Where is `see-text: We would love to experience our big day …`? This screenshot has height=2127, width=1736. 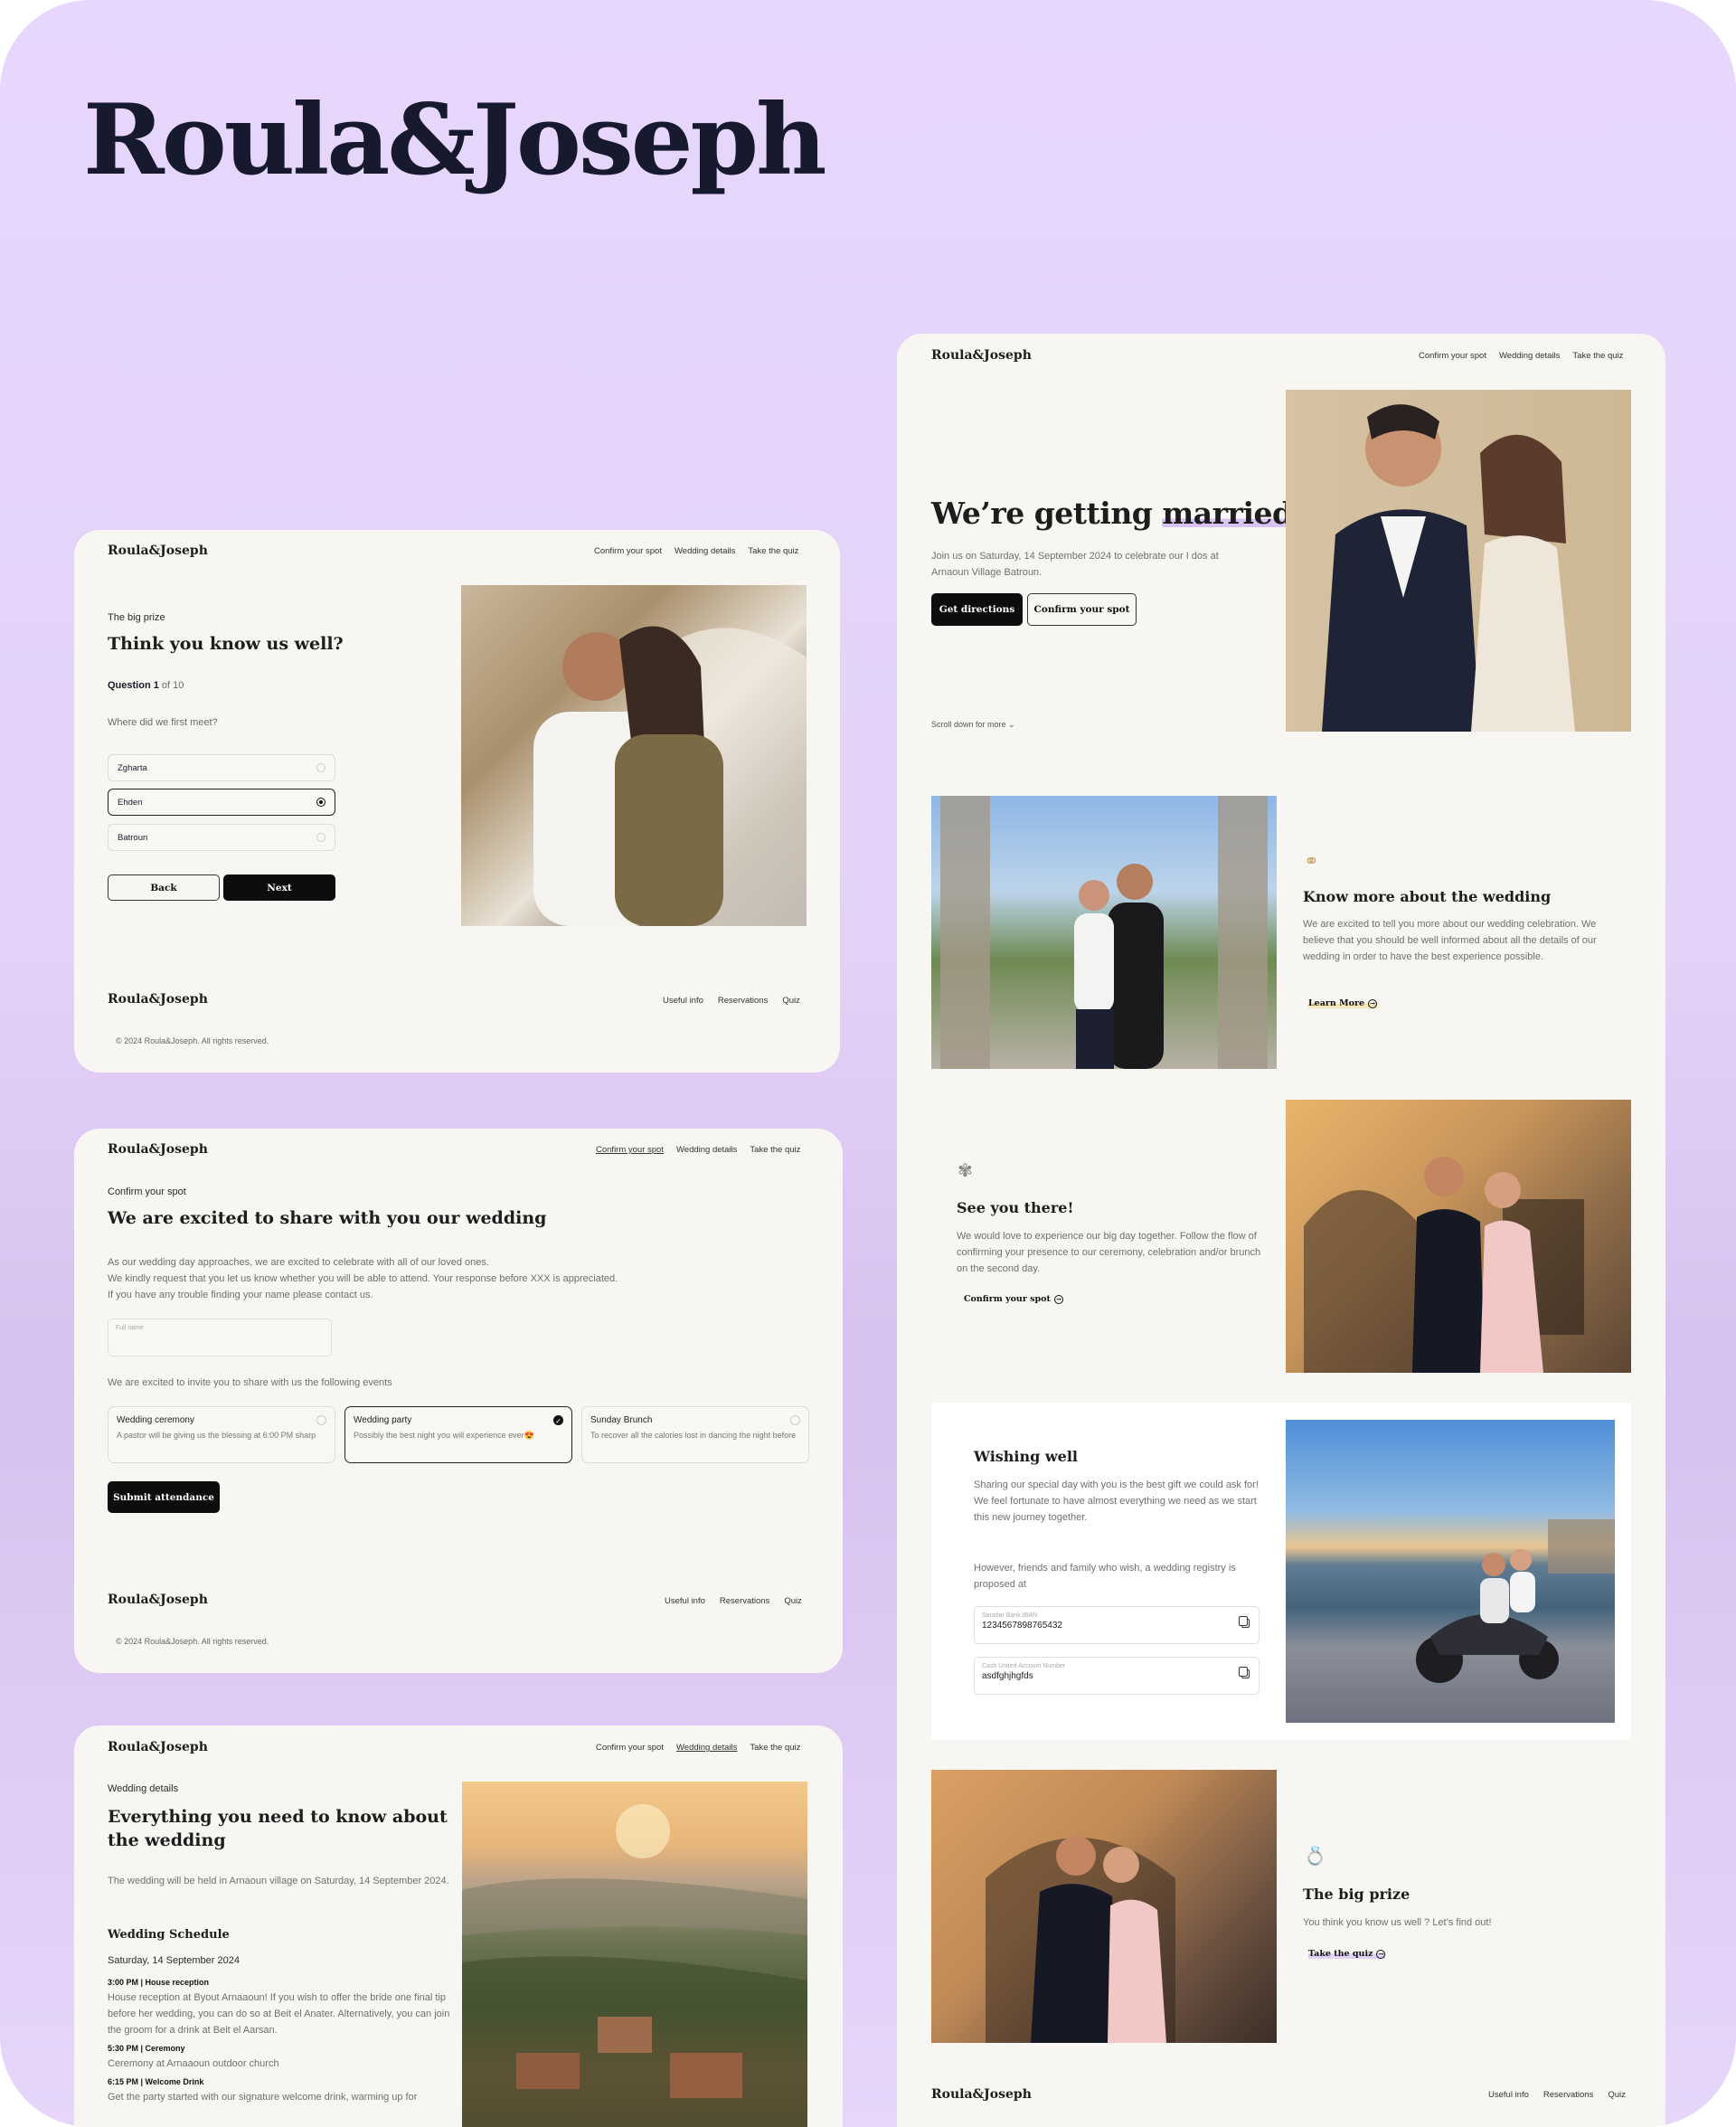 see-text: We would love to experience our big day … is located at coordinates (1109, 1252).